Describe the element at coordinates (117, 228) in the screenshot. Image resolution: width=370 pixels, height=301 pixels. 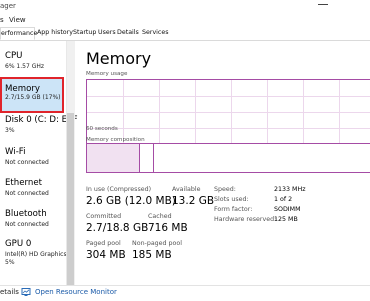
I see `committed-value: 2.7/18.8 GB` at that location.